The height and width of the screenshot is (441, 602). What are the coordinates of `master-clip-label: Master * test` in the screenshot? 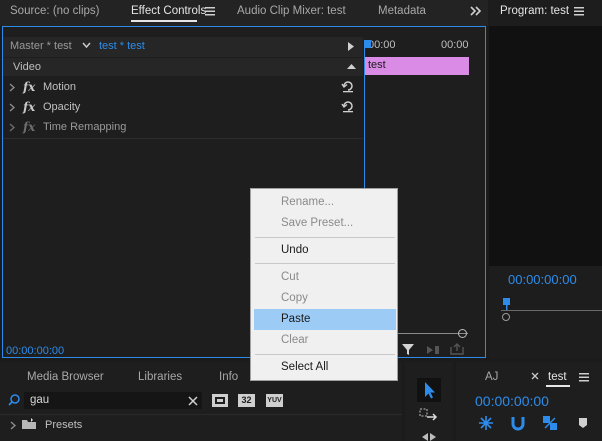 It's located at (41, 46).